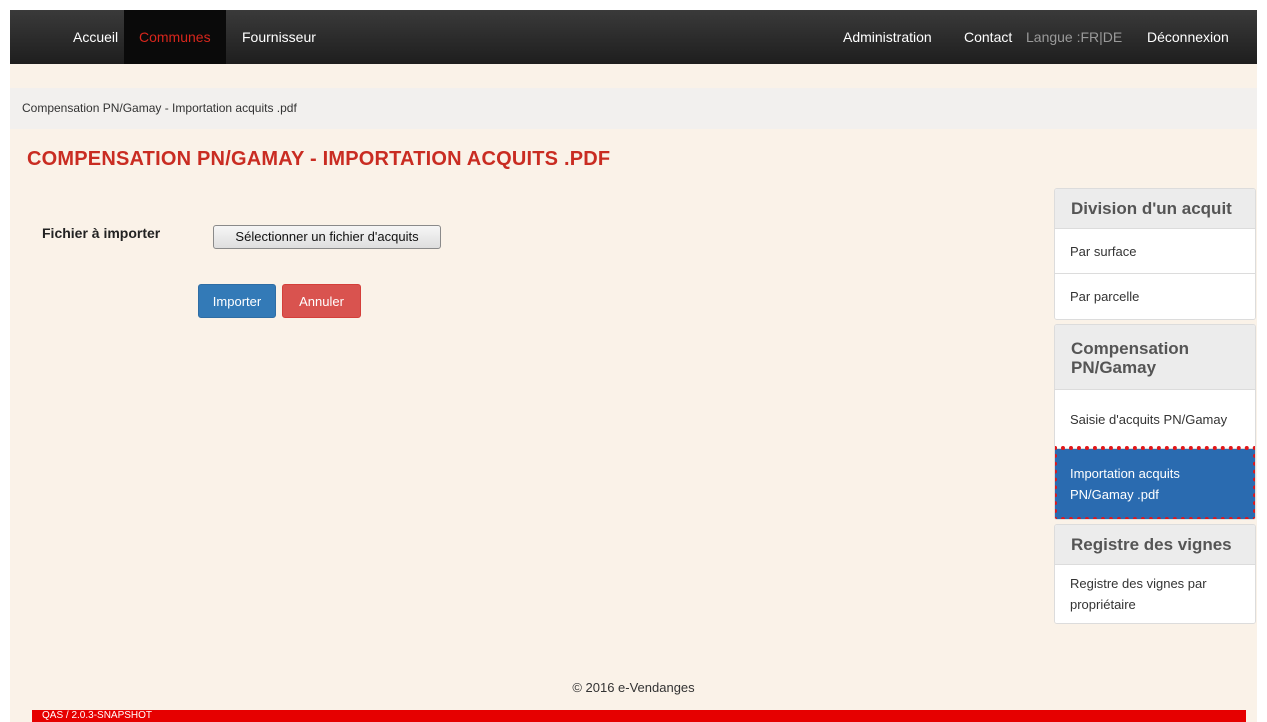 The width and height of the screenshot is (1267, 722). What do you see at coordinates (1155, 296) in the screenshot?
I see `sidebar-item-par-parcelle: Par parcelle` at bounding box center [1155, 296].